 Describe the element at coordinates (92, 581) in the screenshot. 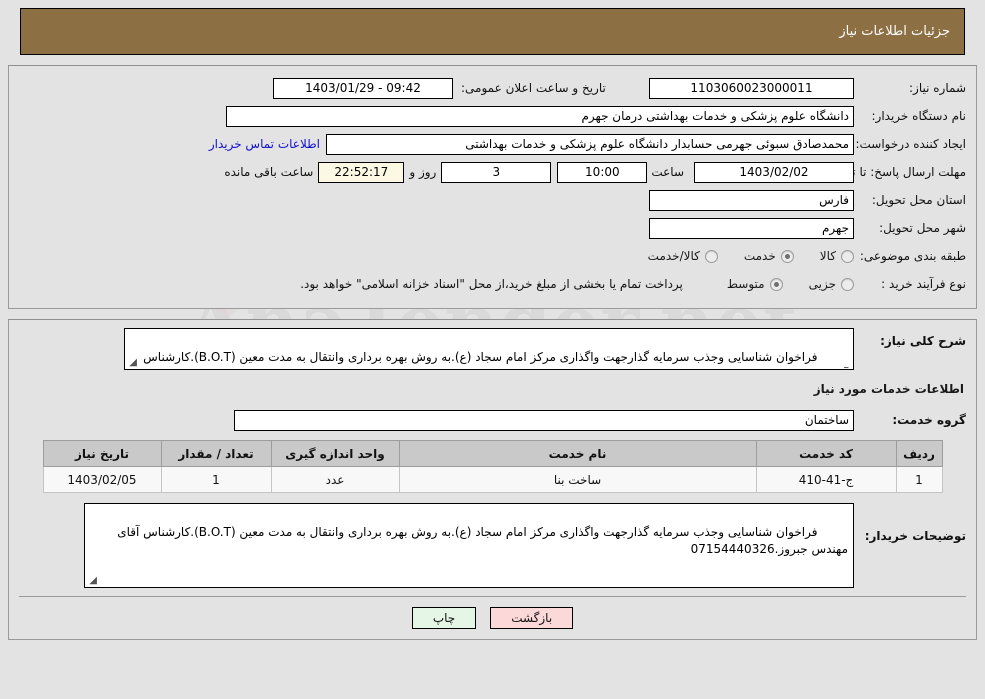

I see `resize-grip-icon-2: ◢` at that location.